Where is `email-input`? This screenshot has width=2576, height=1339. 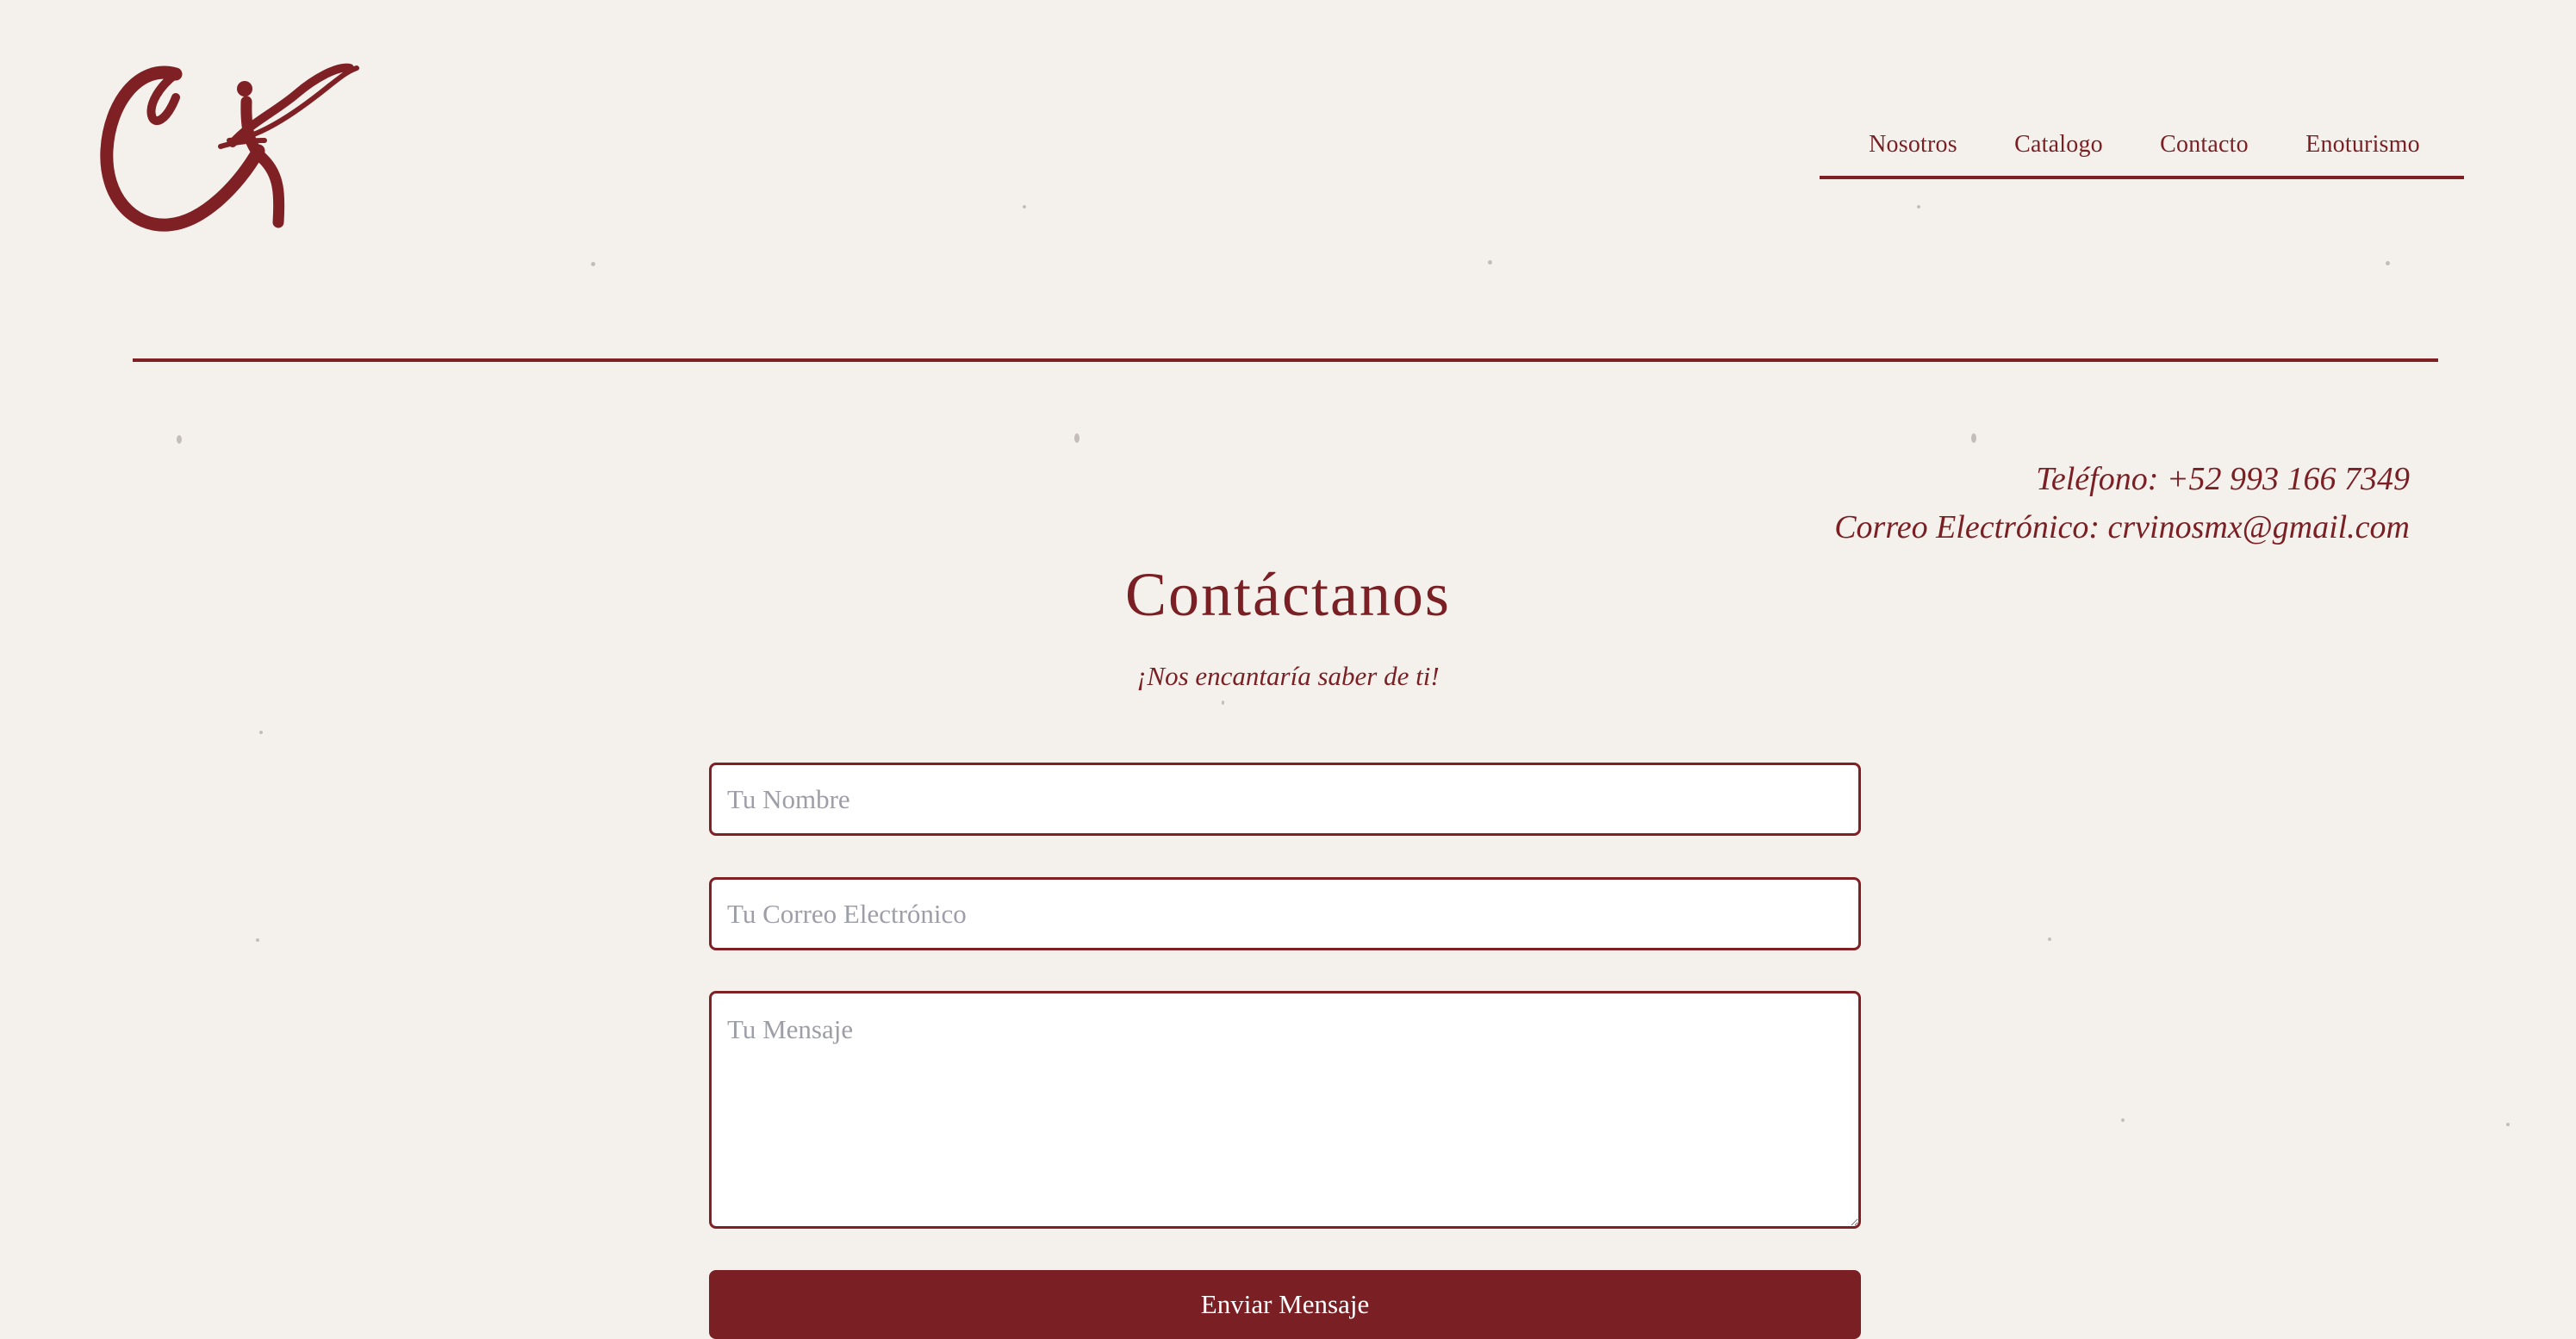
email-input is located at coordinates (1285, 914).